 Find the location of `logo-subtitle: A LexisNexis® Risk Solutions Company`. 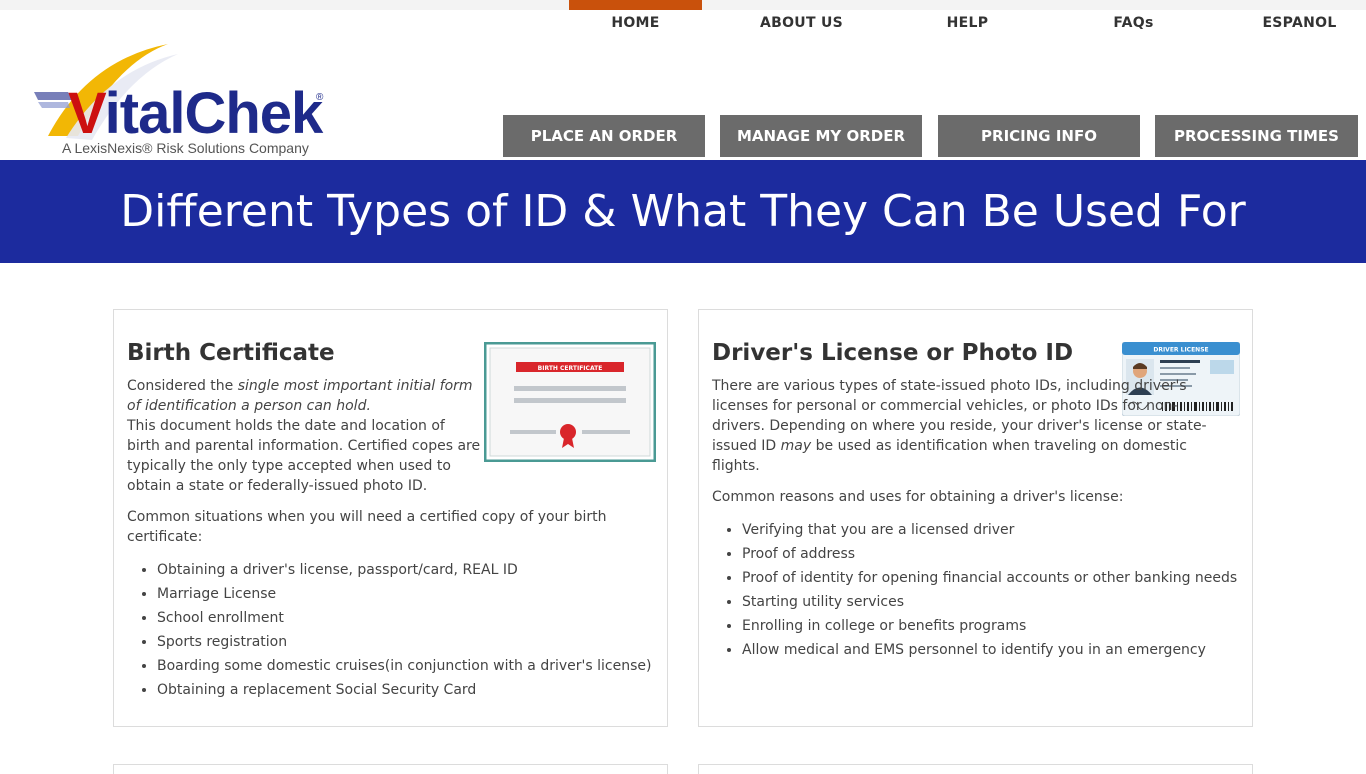

logo-subtitle: A LexisNexis® Risk Solutions Company is located at coordinates (185, 148).